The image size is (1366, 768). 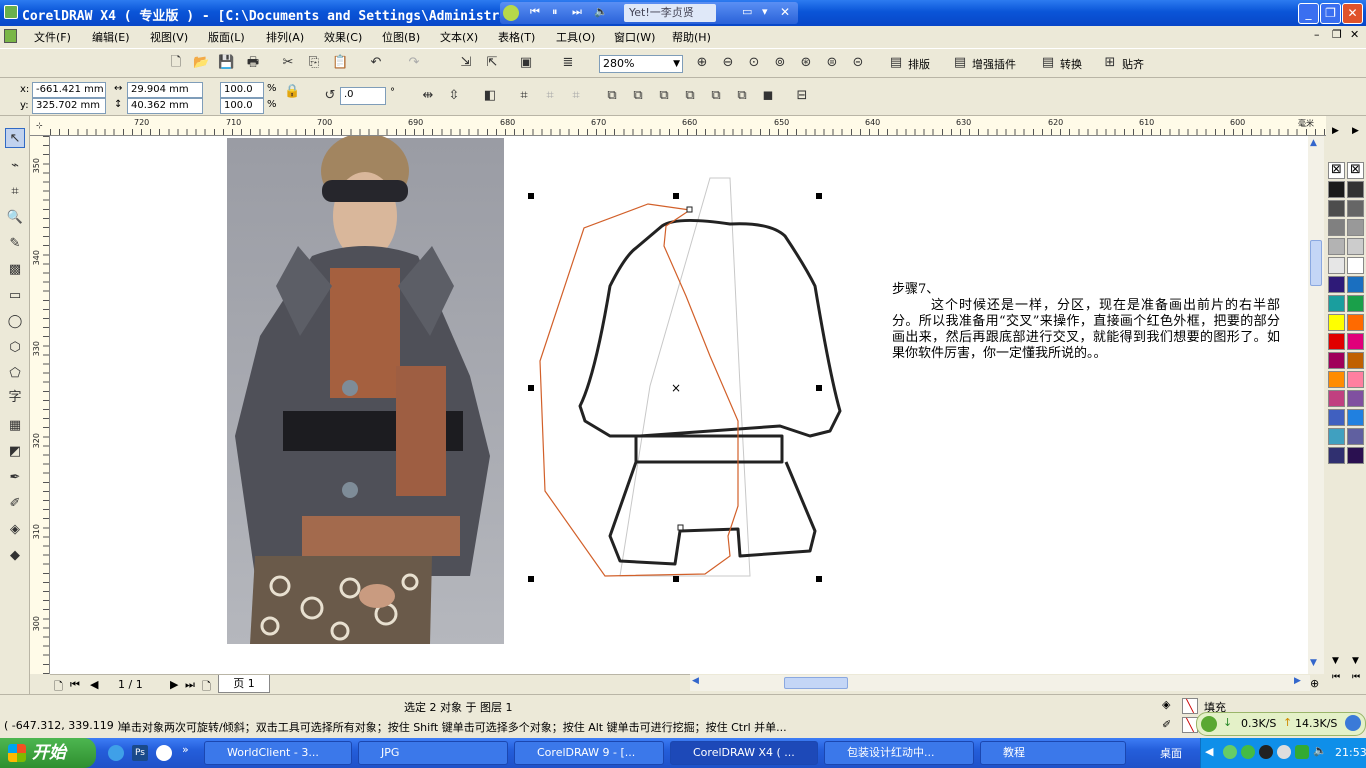 What do you see at coordinates (1190, 706) in the screenshot?
I see `fill-none-swatch: ╲` at bounding box center [1190, 706].